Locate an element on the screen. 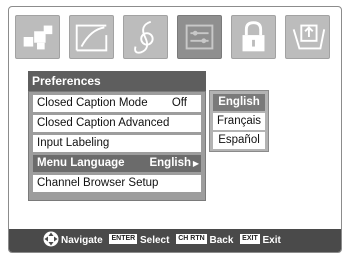  music-icon is located at coordinates (144, 37).